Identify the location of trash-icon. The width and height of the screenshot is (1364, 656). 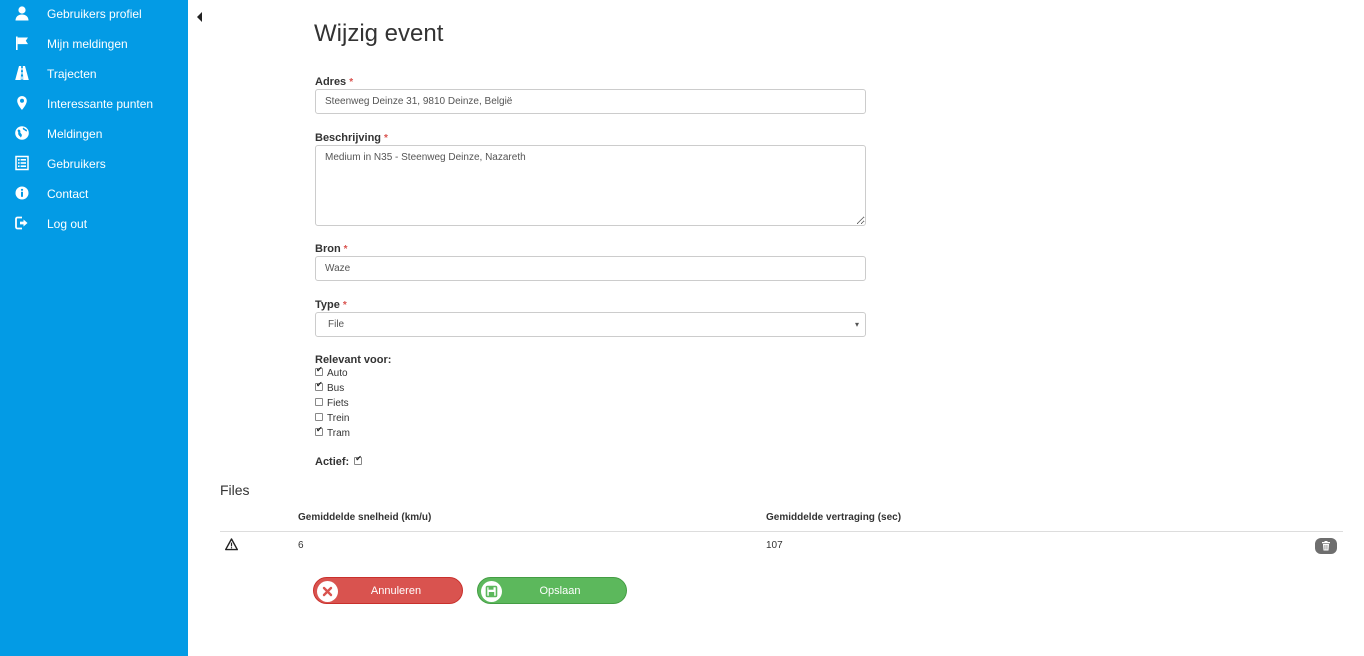
(1326, 546).